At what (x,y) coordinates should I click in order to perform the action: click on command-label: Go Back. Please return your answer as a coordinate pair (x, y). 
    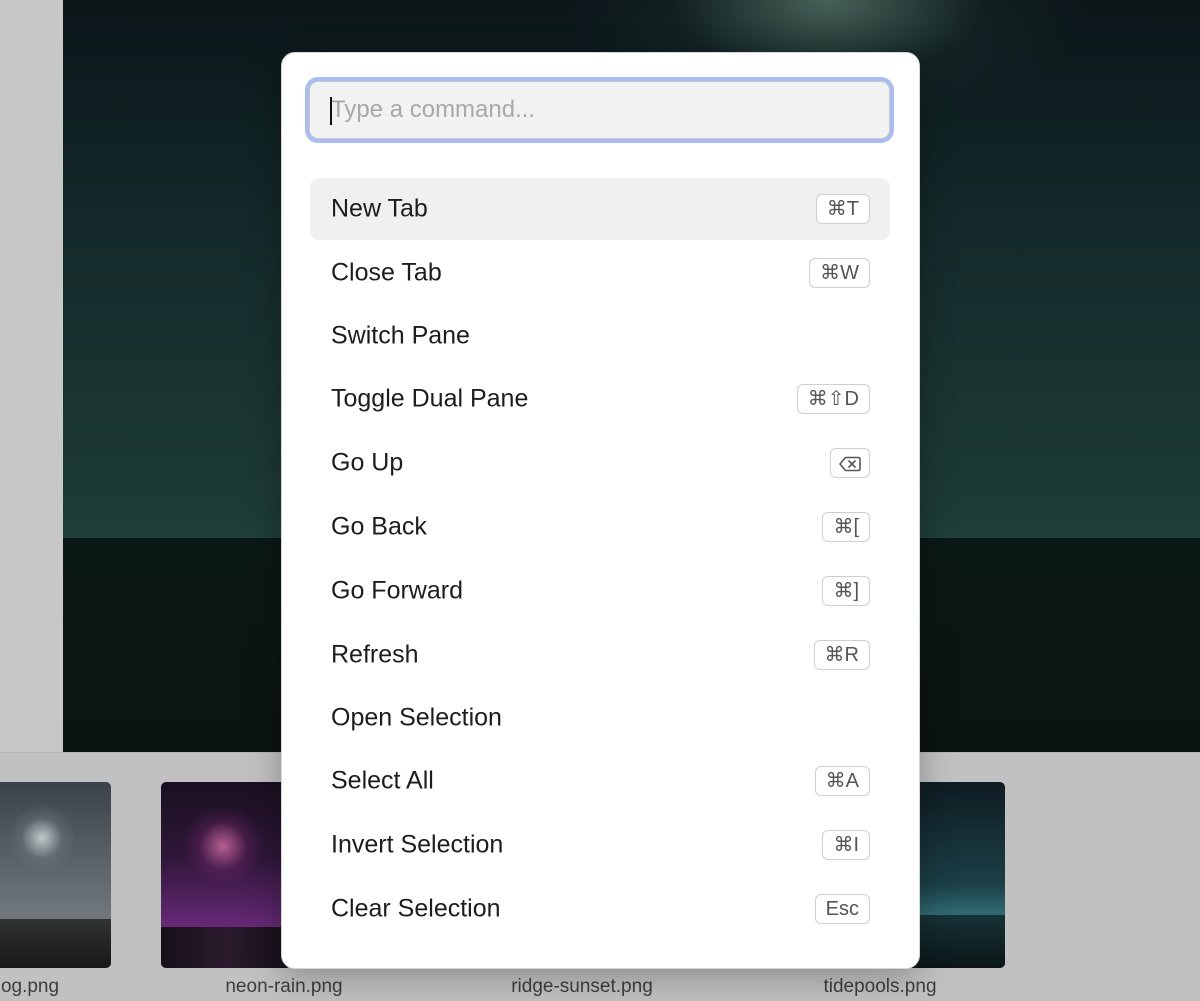
    Looking at the image, I should click on (379, 526).